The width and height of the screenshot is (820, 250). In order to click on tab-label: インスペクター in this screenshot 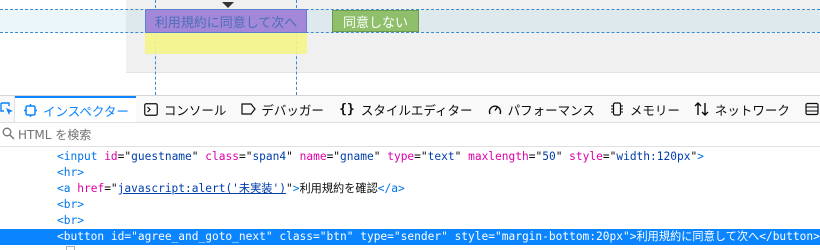, I will do `click(86, 111)`.